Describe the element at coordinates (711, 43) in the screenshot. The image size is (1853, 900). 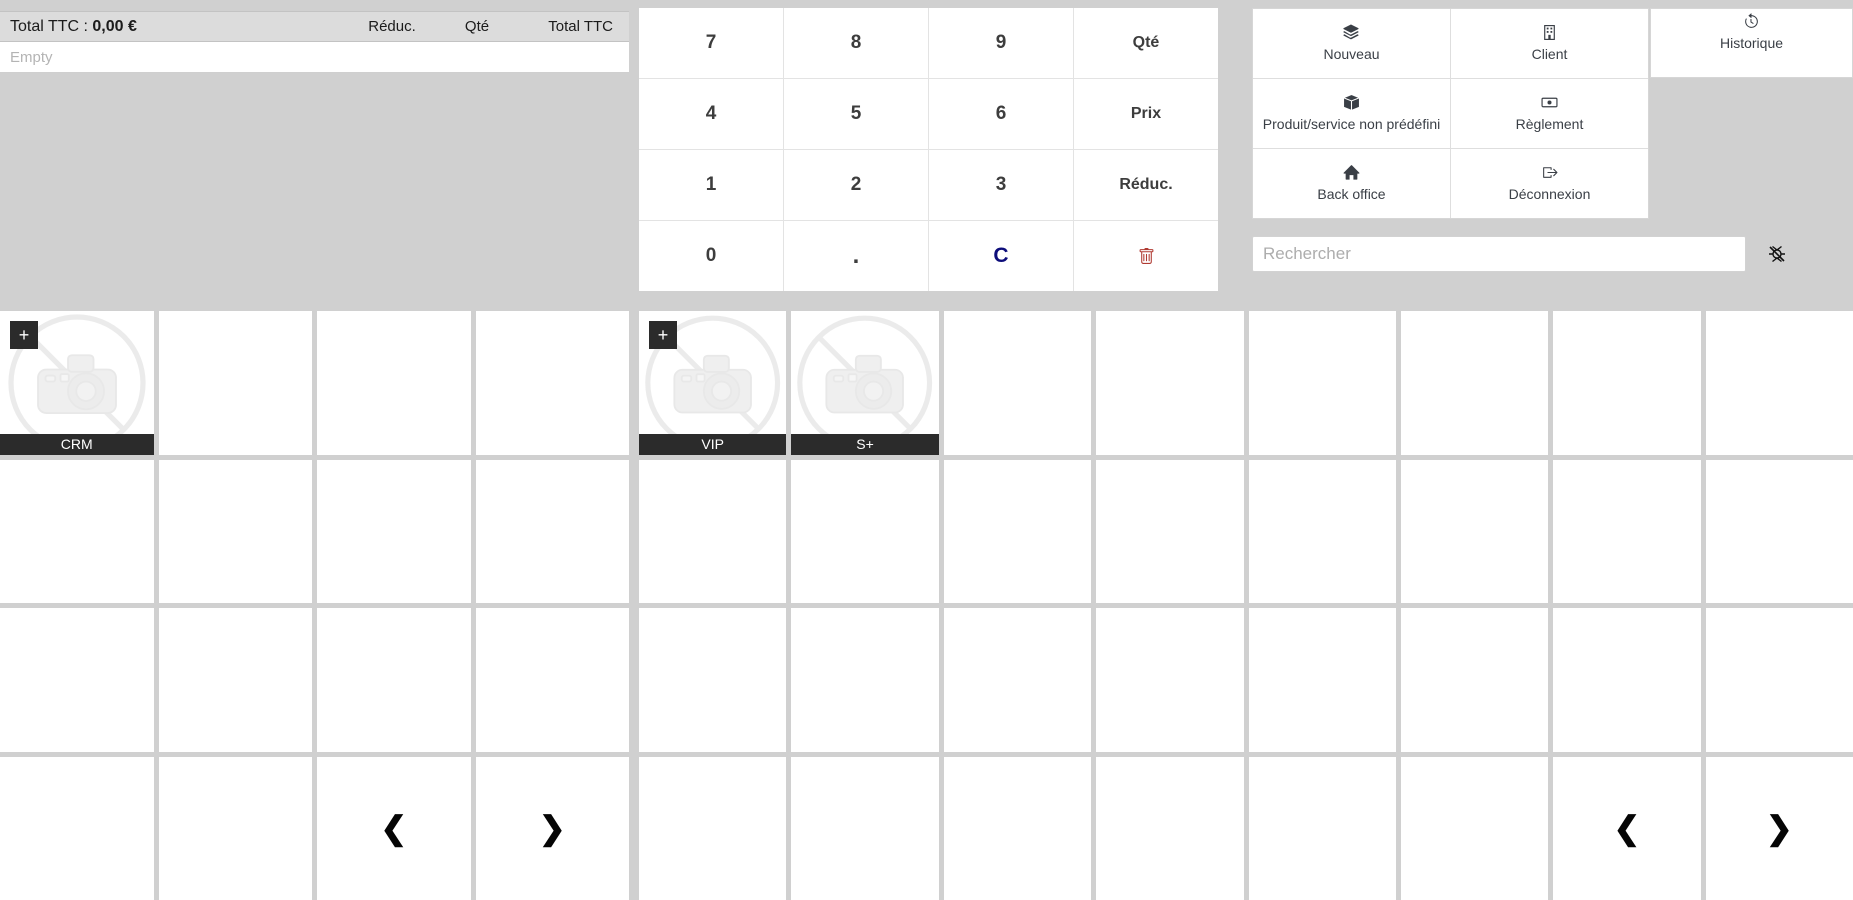
I see `numpad-key-7: 7` at that location.